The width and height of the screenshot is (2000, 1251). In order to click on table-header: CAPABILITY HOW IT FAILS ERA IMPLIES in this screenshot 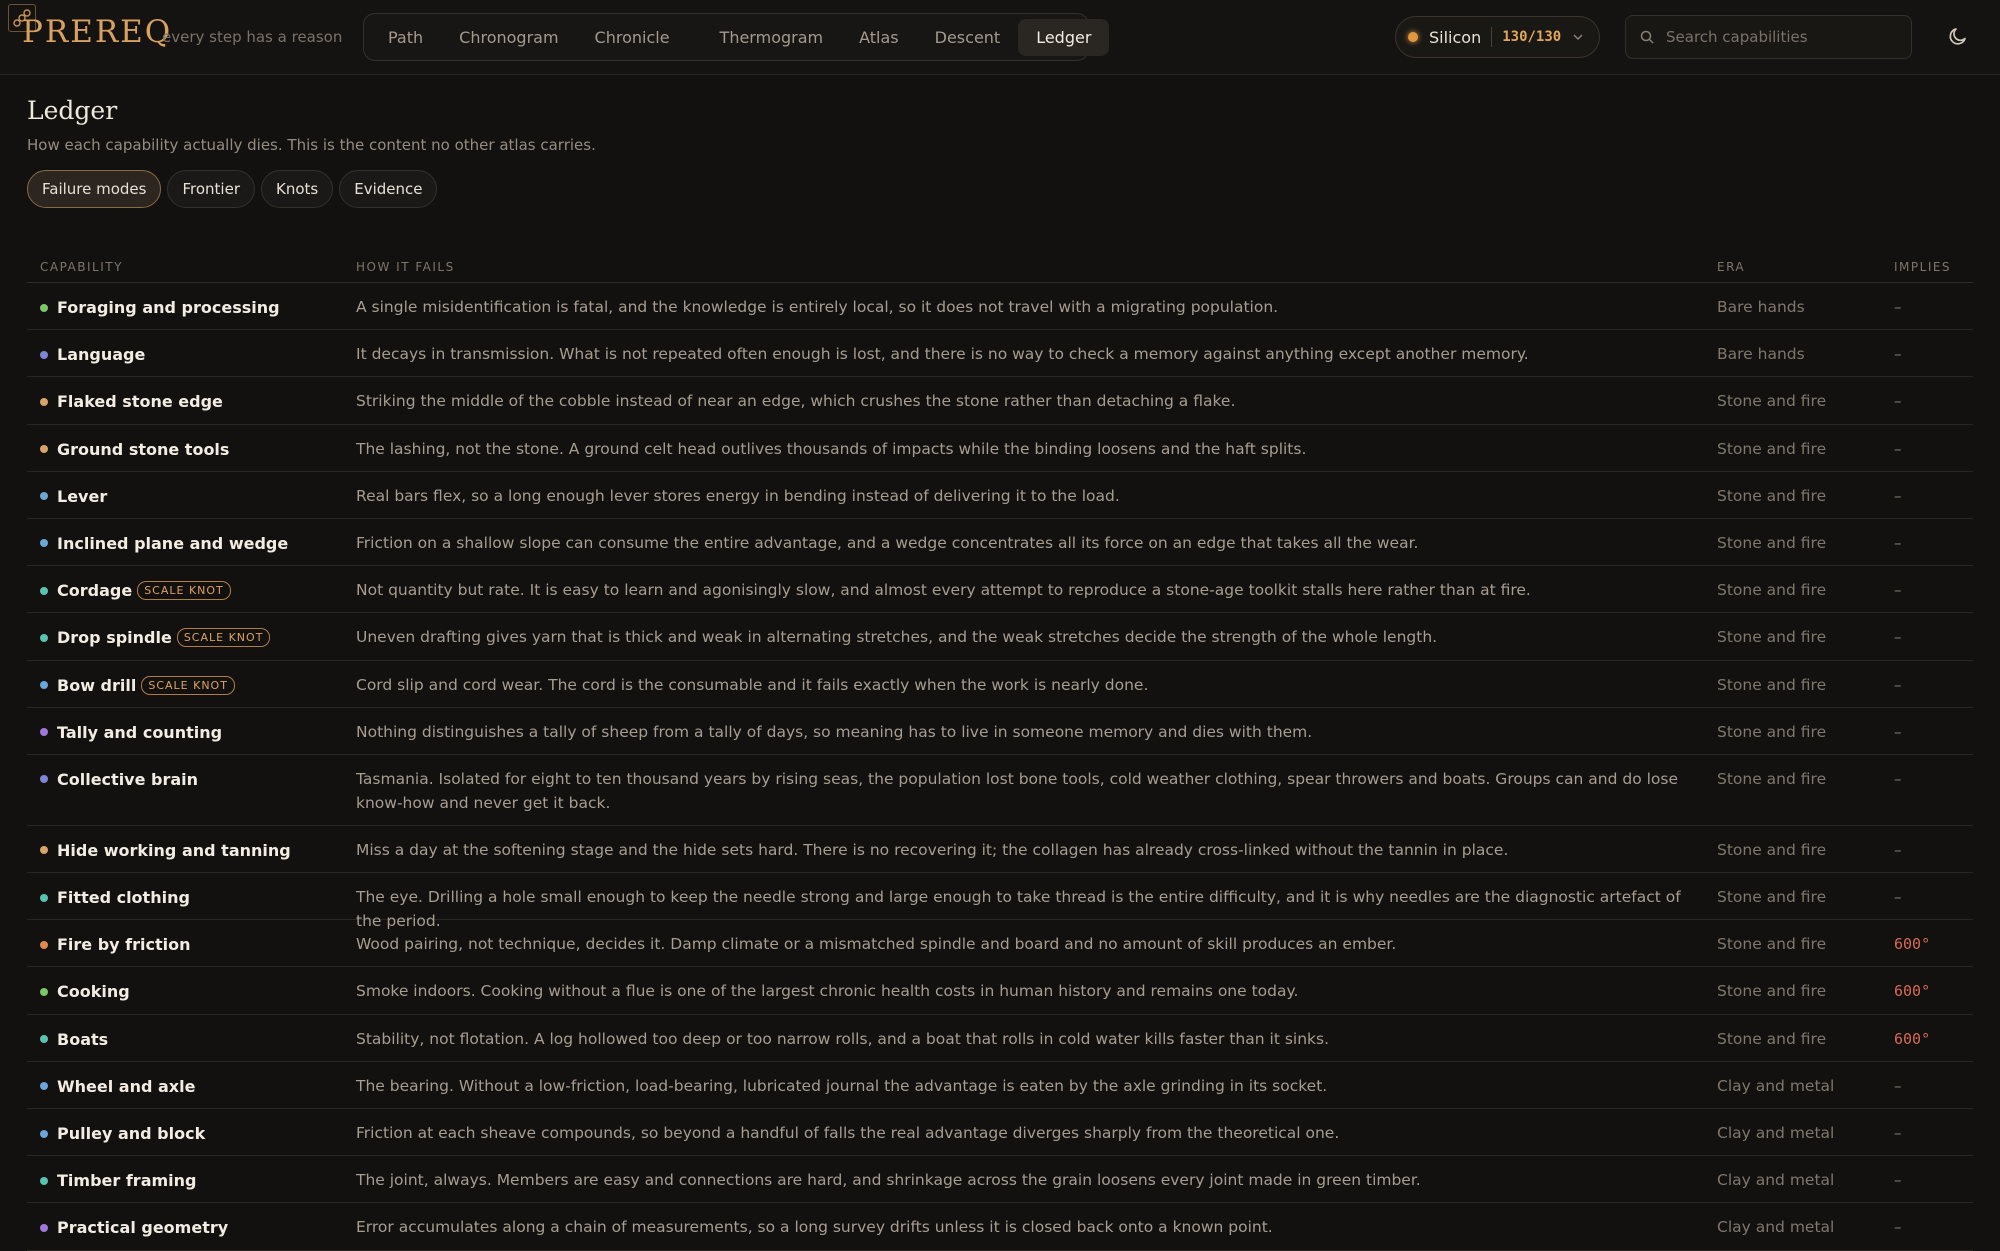, I will do `click(1000, 267)`.